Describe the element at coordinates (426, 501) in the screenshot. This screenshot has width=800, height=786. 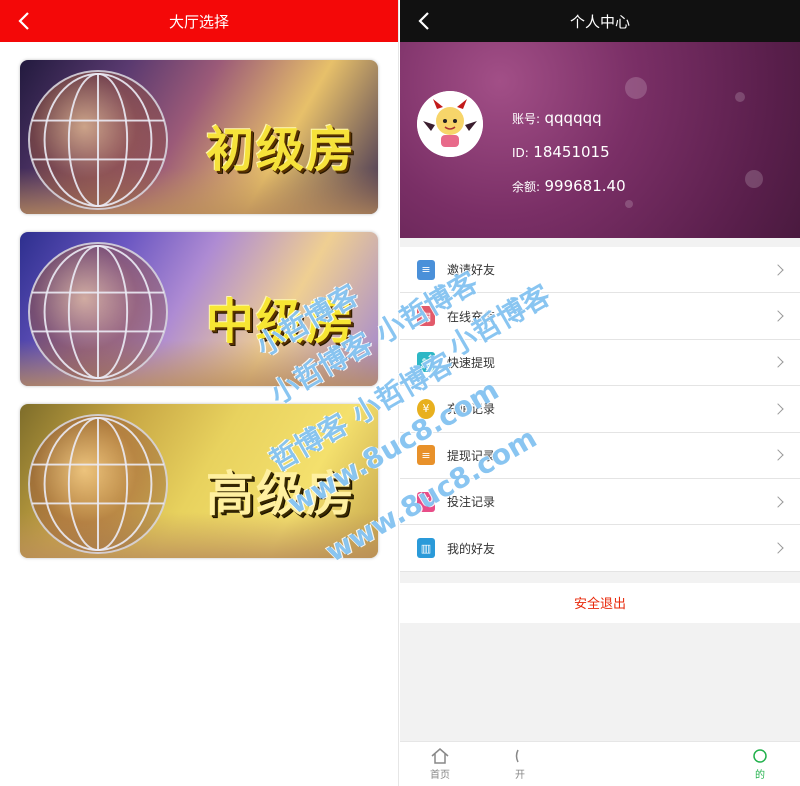
I see `bet-icon: ¥` at that location.